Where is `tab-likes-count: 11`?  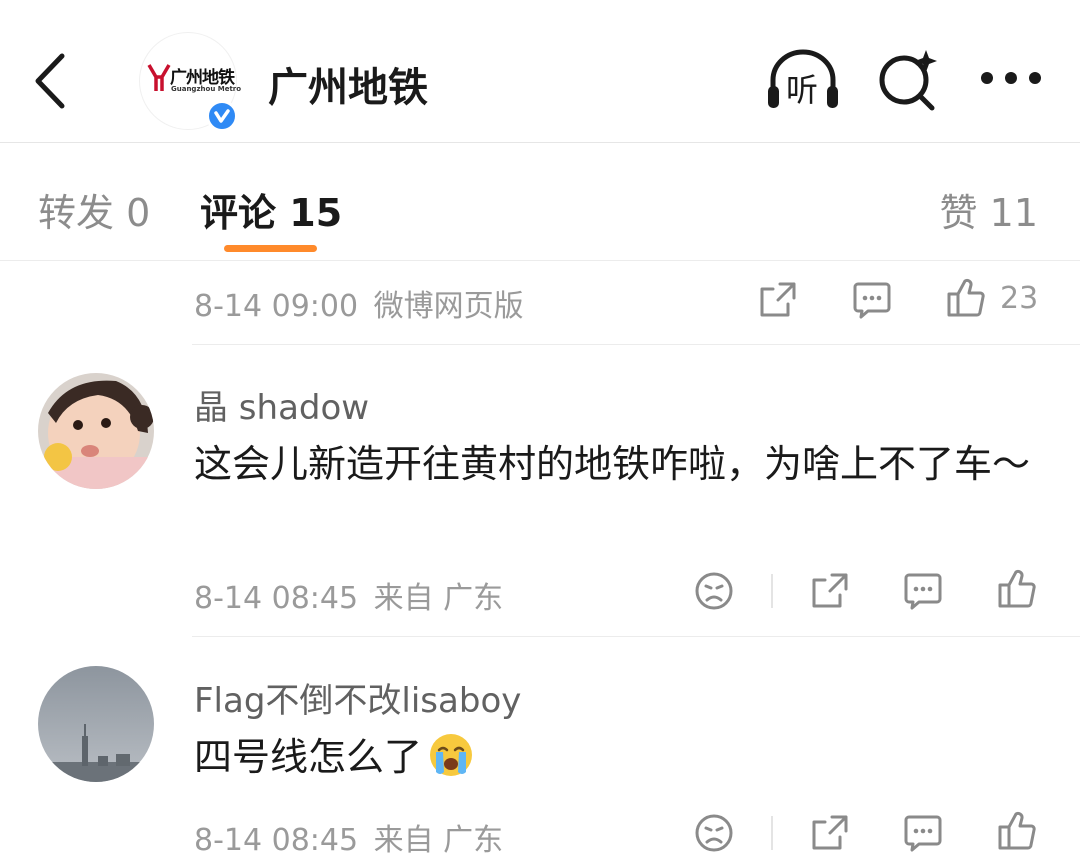
tab-likes-count: 11 is located at coordinates (1013, 213).